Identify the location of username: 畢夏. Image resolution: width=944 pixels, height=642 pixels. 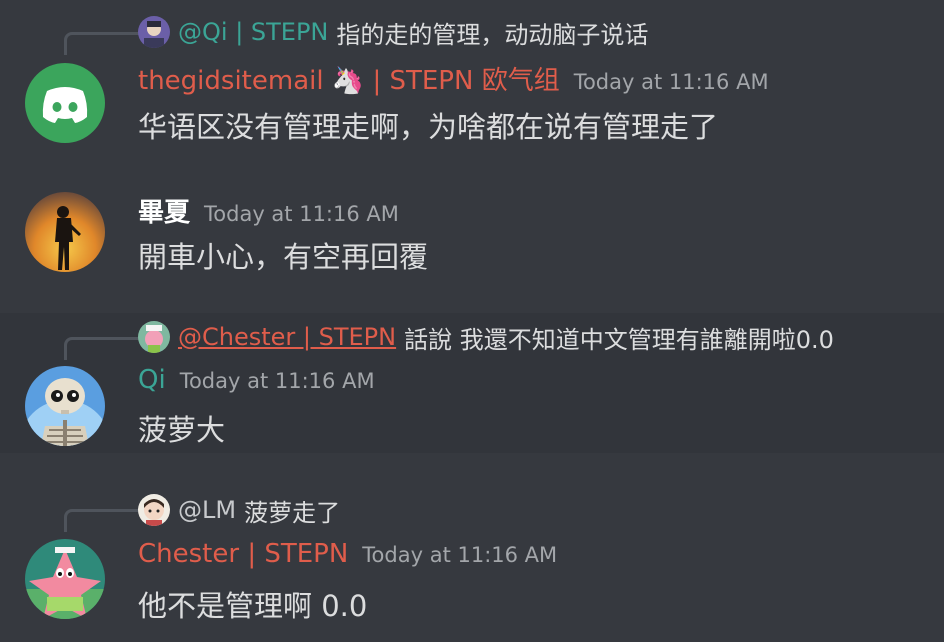
(164, 210).